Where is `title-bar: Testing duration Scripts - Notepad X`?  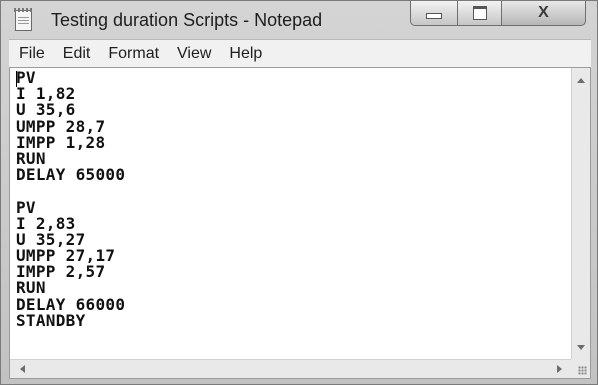
title-bar: Testing duration Scripts - Notepad X is located at coordinates (299, 20).